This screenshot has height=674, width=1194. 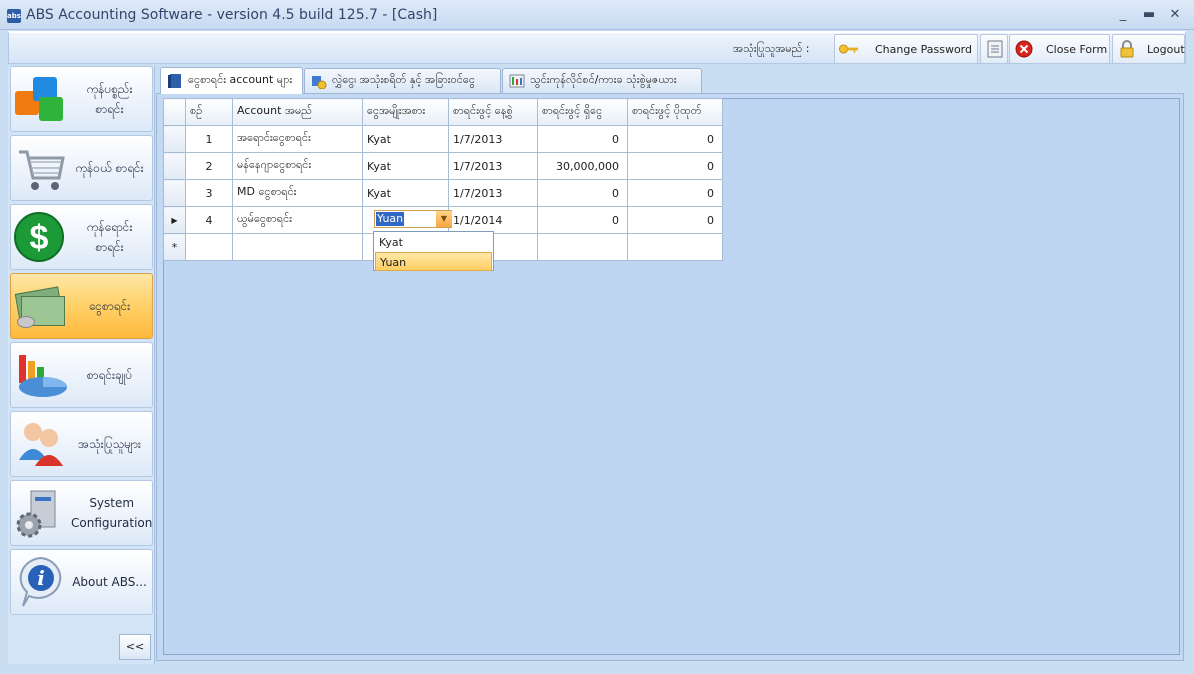 What do you see at coordinates (1166, 49) in the screenshot?
I see `logout-label: Logout` at bounding box center [1166, 49].